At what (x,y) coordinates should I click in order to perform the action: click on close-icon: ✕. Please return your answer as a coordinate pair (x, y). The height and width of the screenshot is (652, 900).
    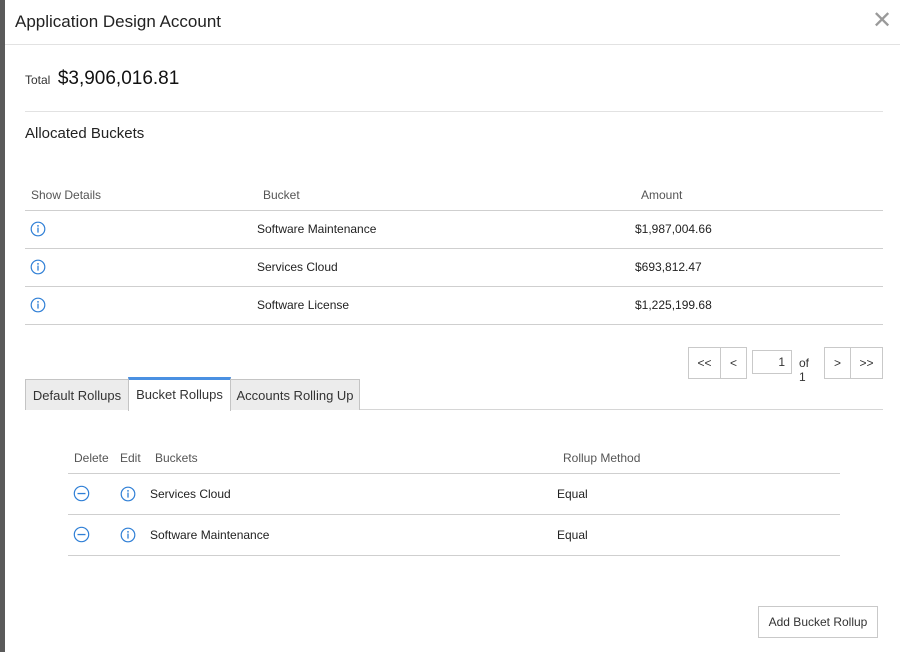
    Looking at the image, I should click on (882, 21).